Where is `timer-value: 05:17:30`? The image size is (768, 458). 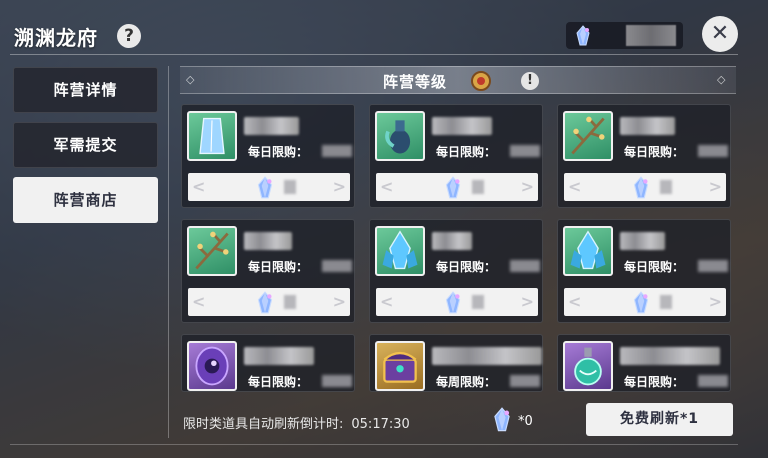 timer-value: 05:17:30 is located at coordinates (380, 424).